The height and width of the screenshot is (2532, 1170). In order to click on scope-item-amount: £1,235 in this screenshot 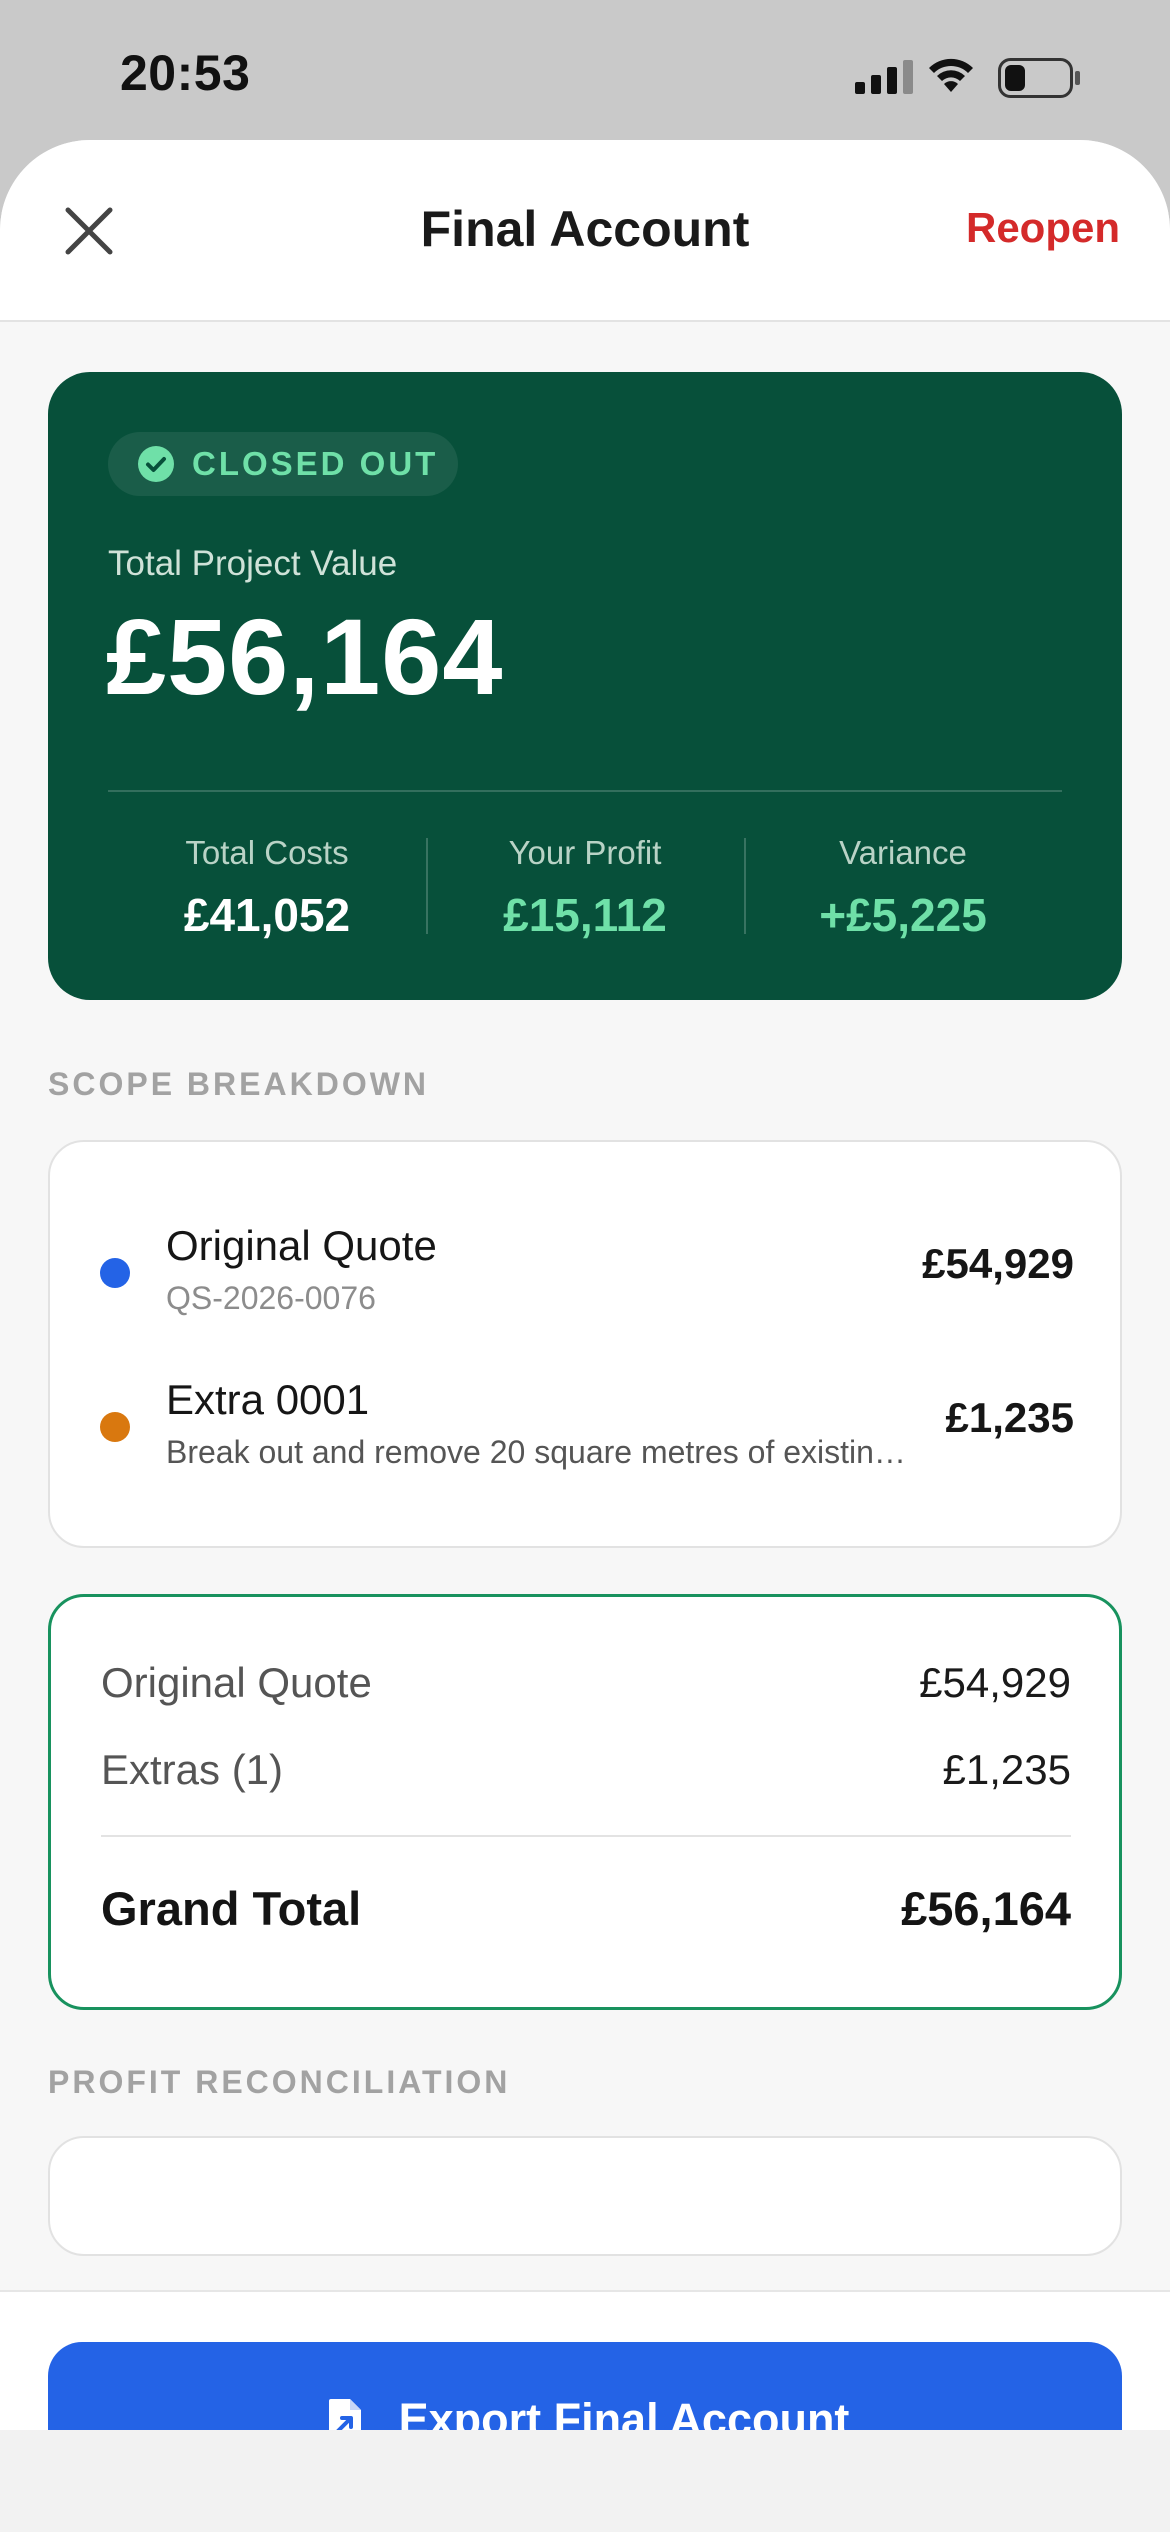, I will do `click(1009, 1417)`.